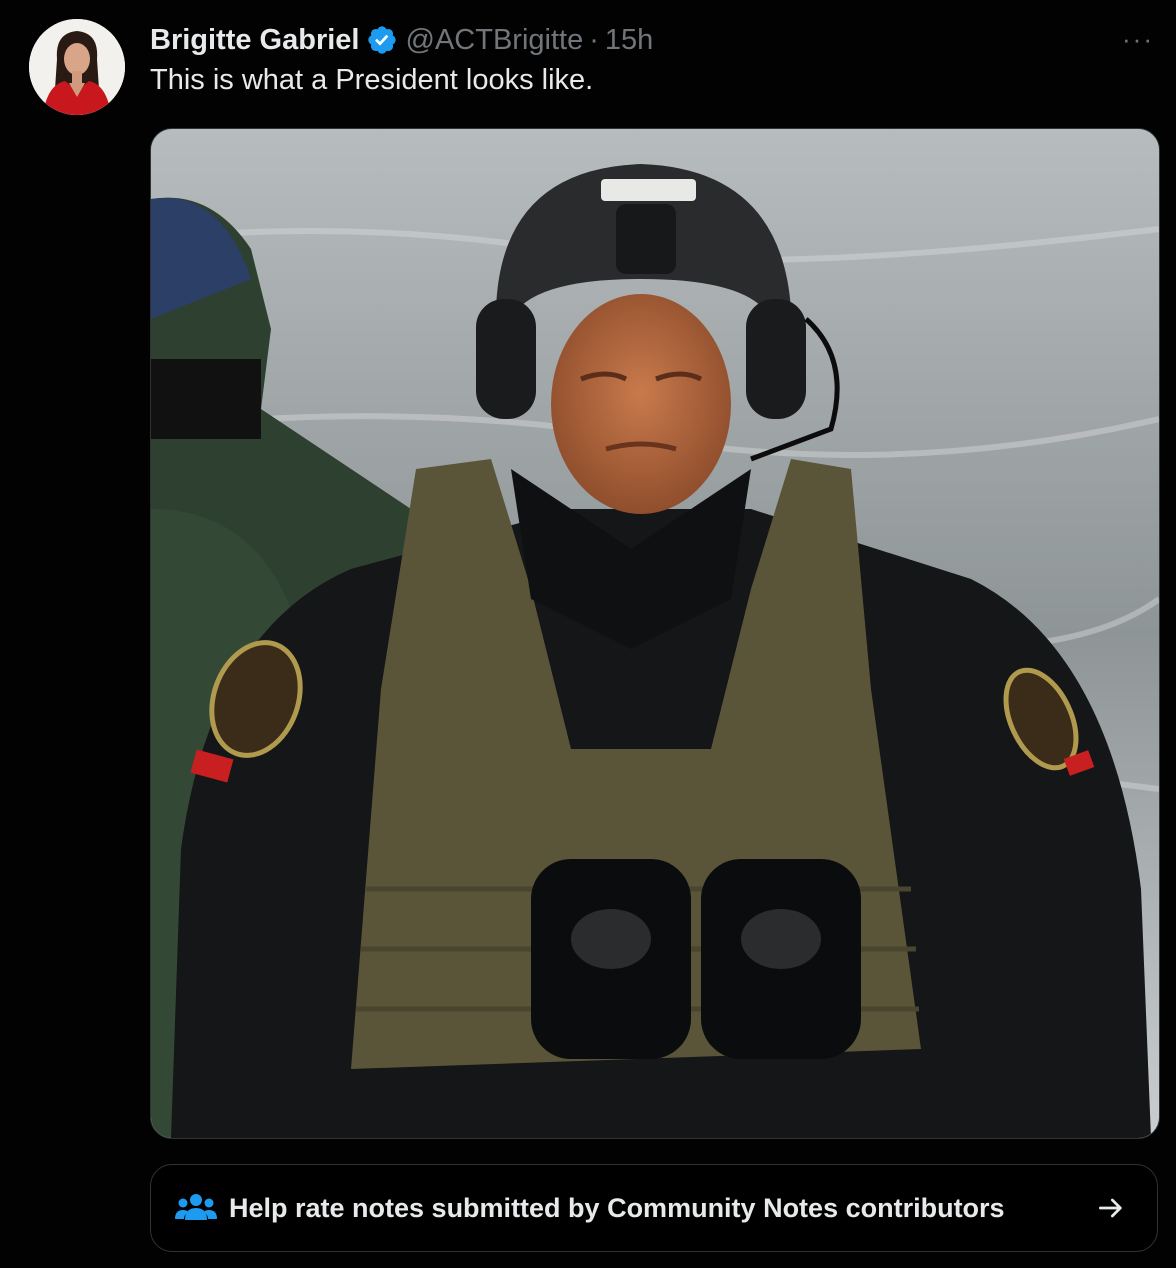 The image size is (1176, 1268). What do you see at coordinates (382, 40) in the screenshot?
I see `verified-badge-icon` at bounding box center [382, 40].